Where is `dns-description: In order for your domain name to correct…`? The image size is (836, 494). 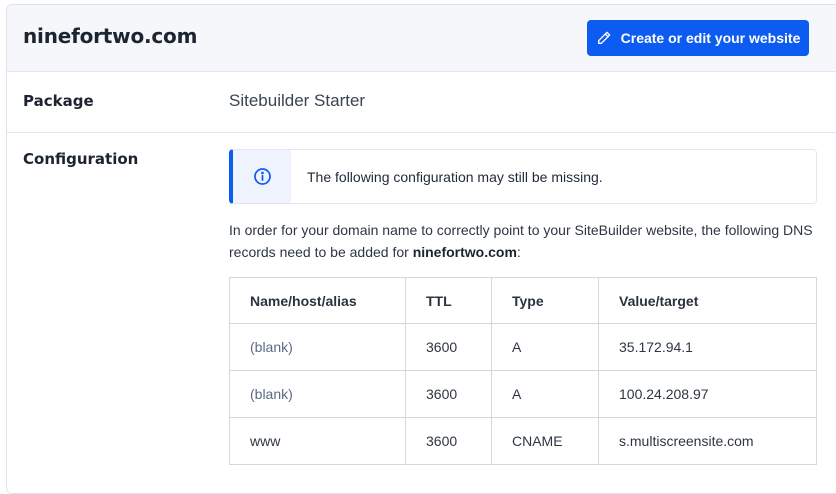
dns-description: In order for your domain name to correct… is located at coordinates (524, 241).